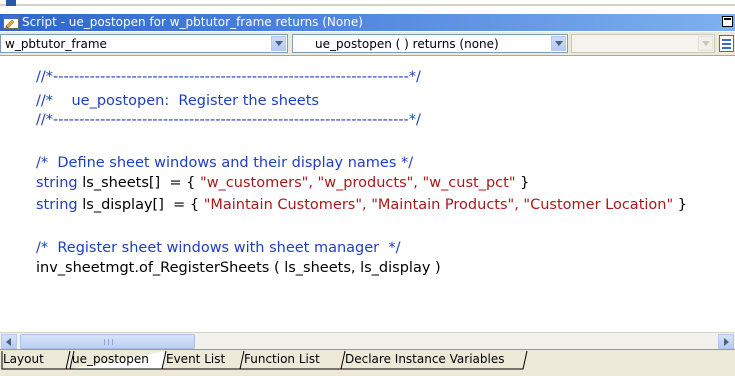 Image resolution: width=735 pixels, height=376 pixels. I want to click on top-border, so click(367, 3).